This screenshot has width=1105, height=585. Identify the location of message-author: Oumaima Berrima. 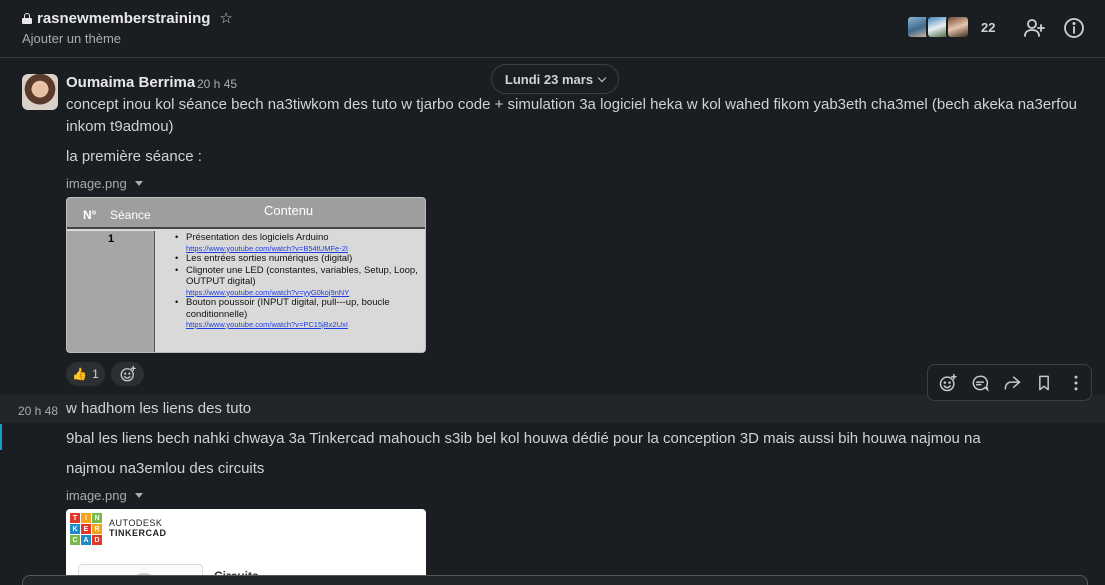
(130, 82).